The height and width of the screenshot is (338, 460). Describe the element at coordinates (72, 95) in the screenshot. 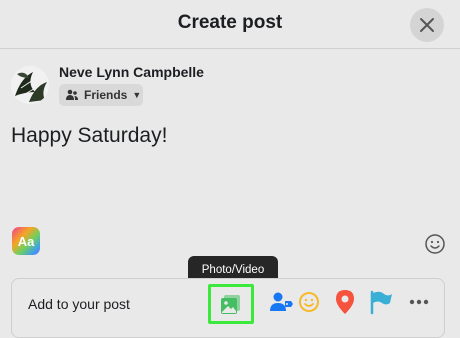

I see `friends-icon` at that location.